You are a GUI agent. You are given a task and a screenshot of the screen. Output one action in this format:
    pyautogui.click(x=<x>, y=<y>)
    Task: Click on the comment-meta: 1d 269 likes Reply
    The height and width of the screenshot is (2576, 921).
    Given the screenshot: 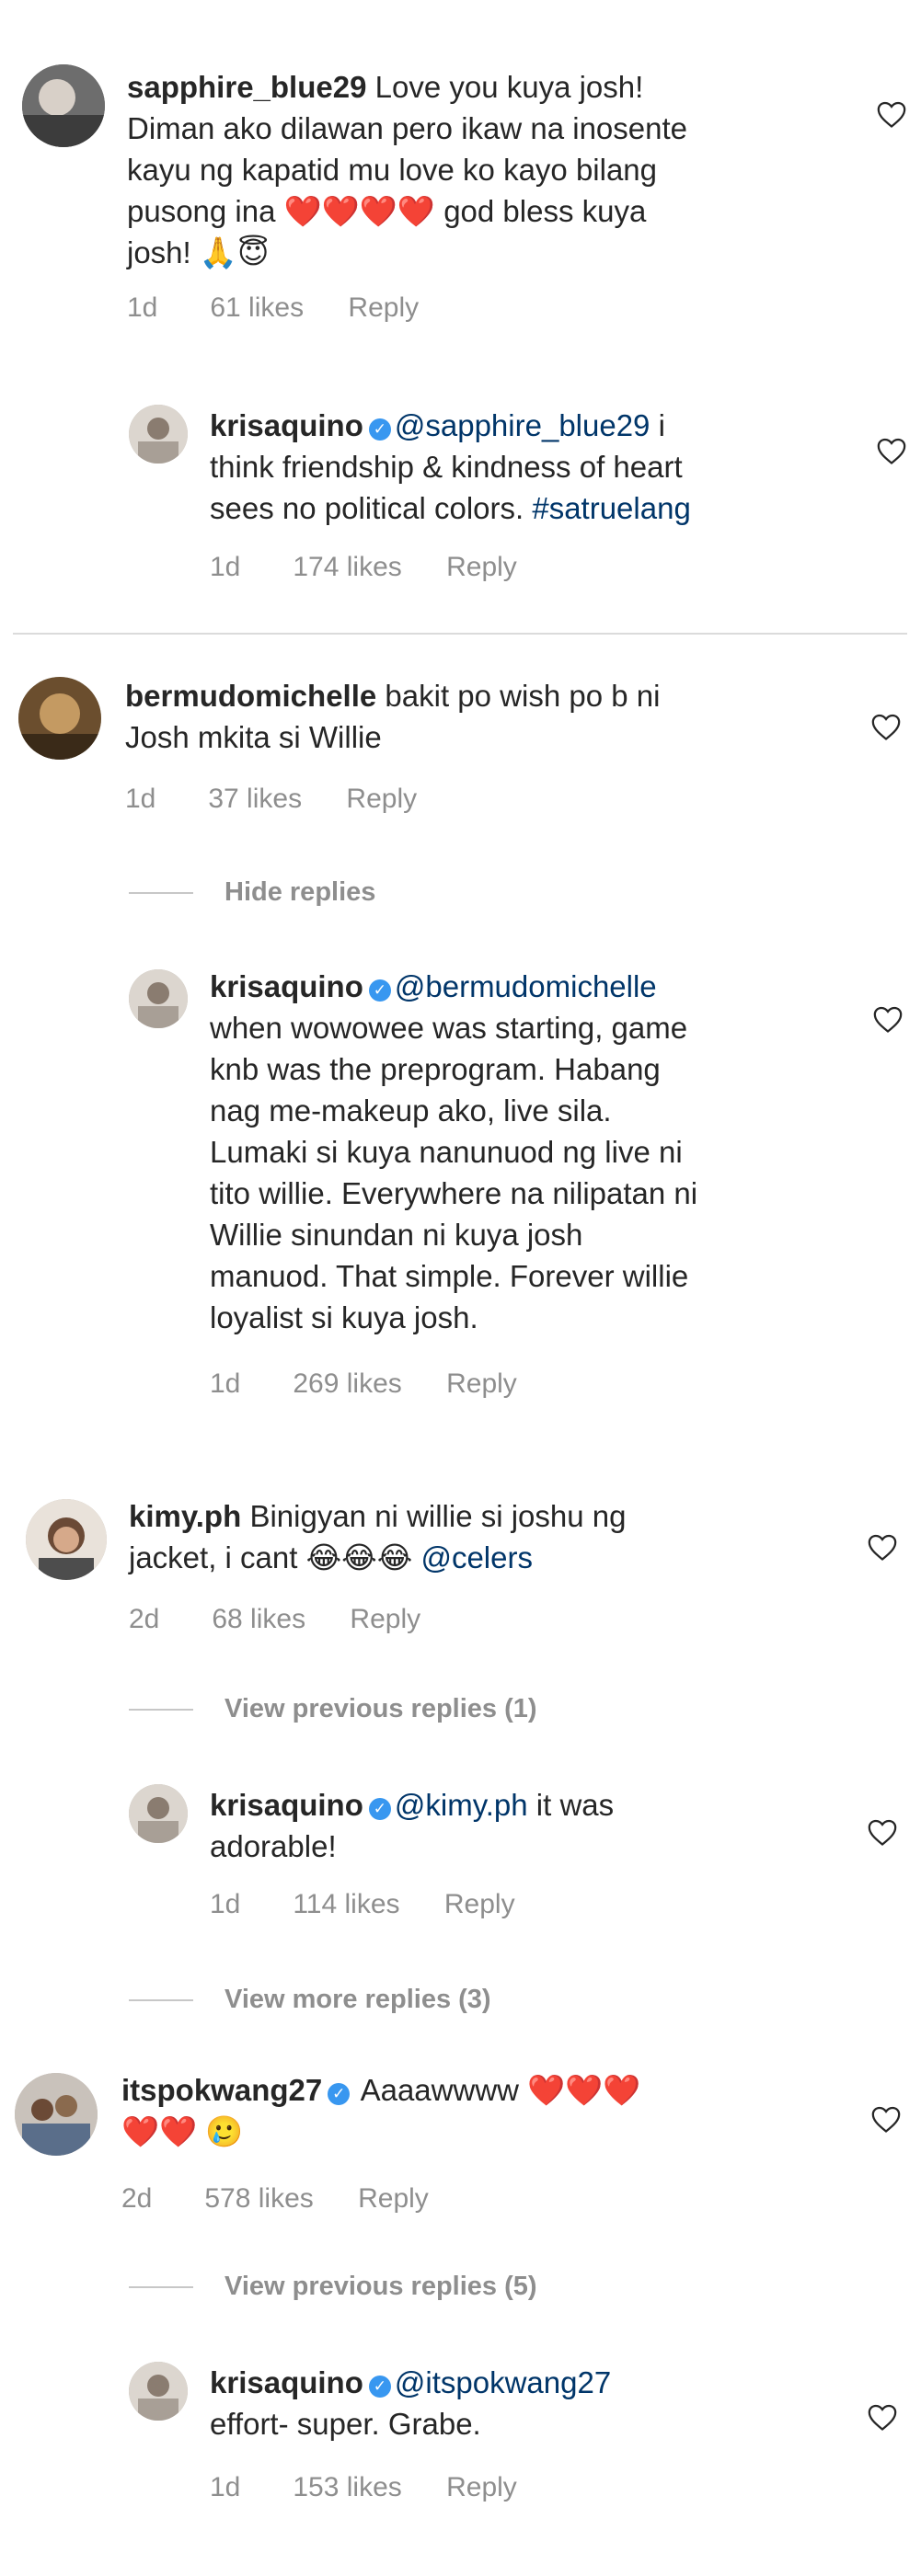 What is the action you would take?
    pyautogui.click(x=364, y=1384)
    